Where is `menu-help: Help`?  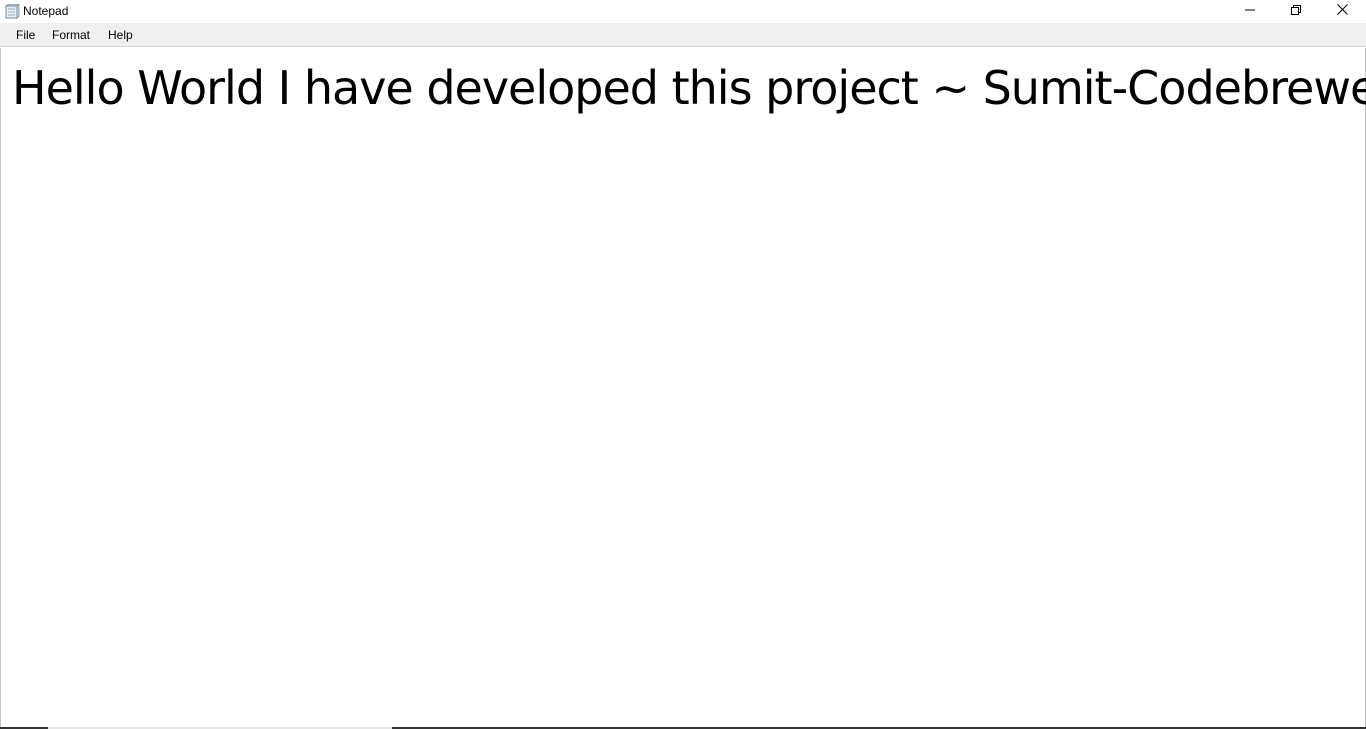 menu-help: Help is located at coordinates (120, 35).